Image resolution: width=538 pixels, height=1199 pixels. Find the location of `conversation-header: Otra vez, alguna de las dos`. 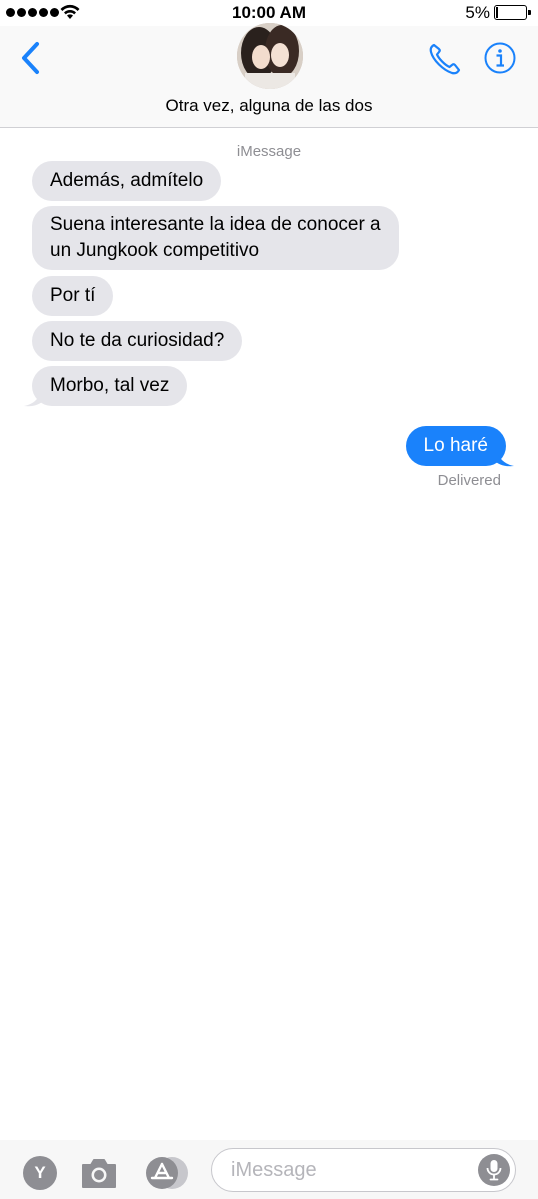

conversation-header: Otra vez, alguna de las dos is located at coordinates (269, 75).